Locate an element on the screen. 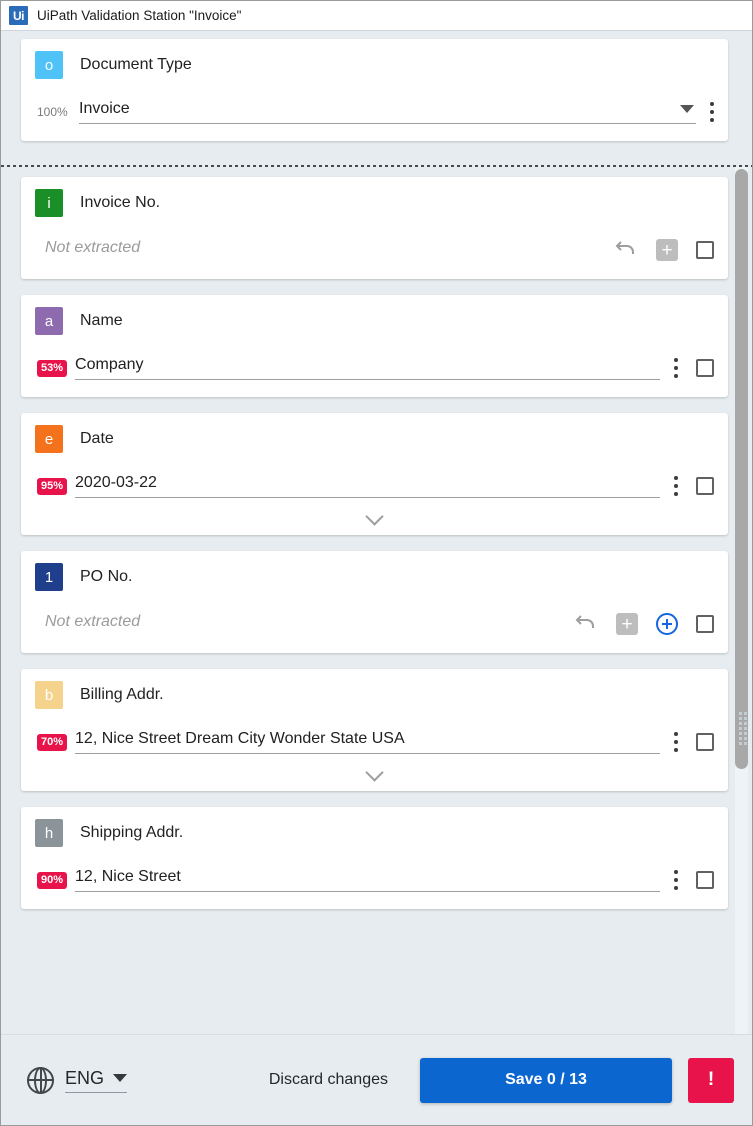 This screenshot has width=753, height=1126. field-badge: b is located at coordinates (49, 695).